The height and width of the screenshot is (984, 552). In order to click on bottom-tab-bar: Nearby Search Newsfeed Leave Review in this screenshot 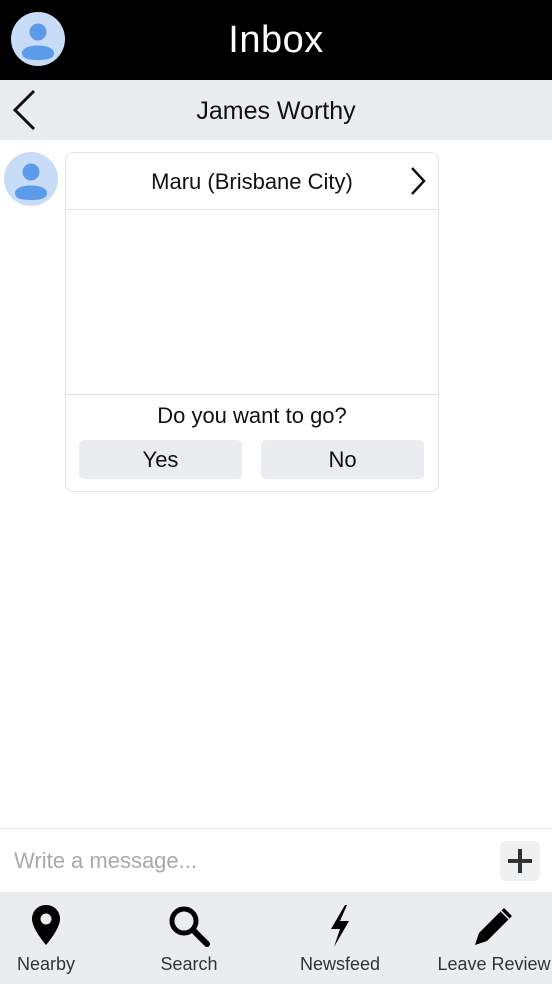, I will do `click(276, 938)`.